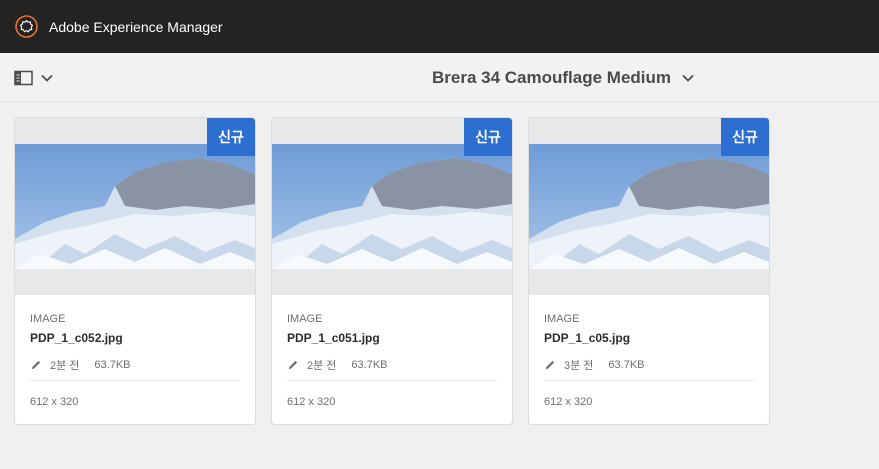  I want to click on aem-logo-icon, so click(26, 26).